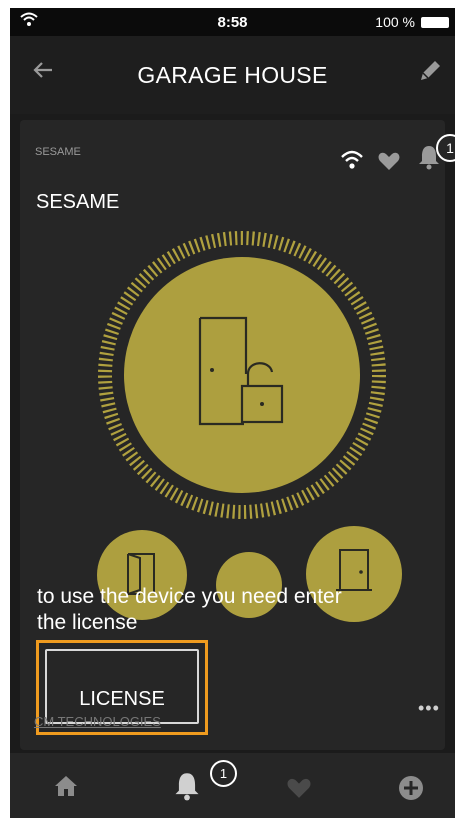  I want to click on tab-favorites, so click(299, 797).